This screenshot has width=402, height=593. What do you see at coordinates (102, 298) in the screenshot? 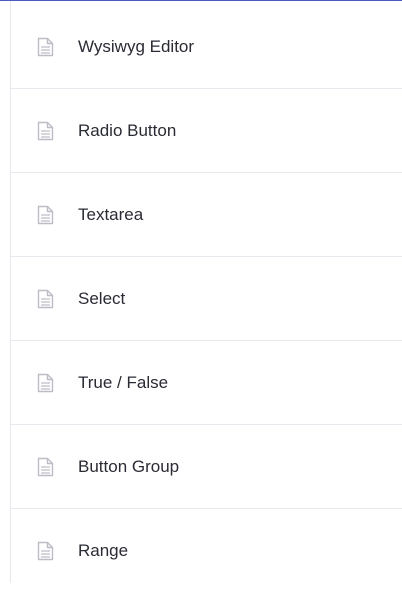
I see `list-item-label: Select` at bounding box center [102, 298].